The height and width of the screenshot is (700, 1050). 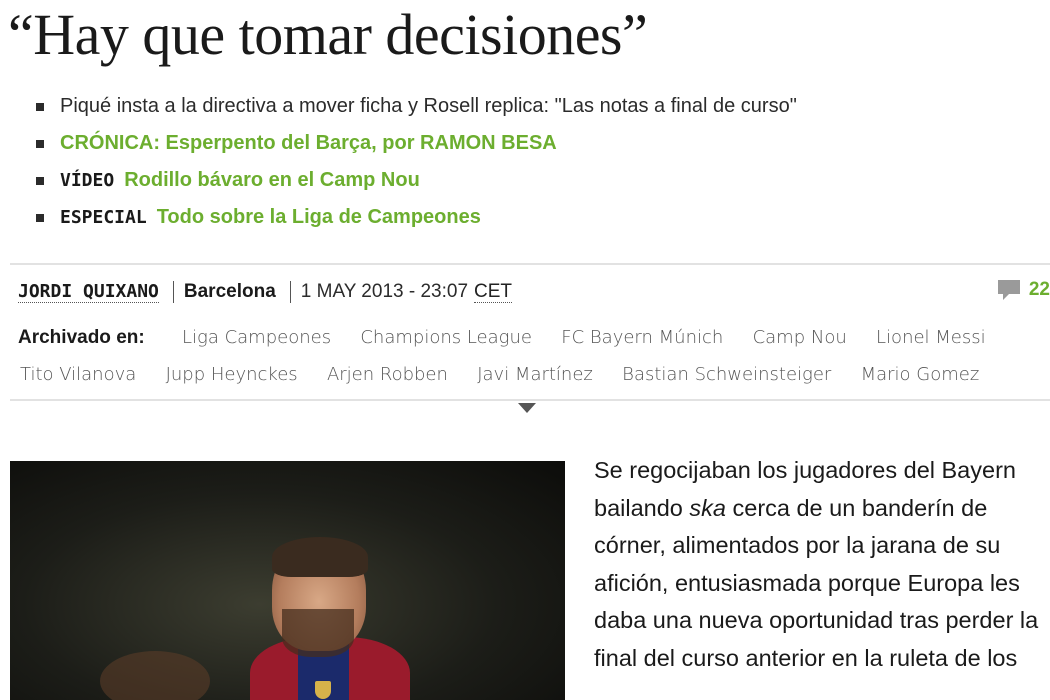 I want to click on byline-date: 1 MAY 2013 - 23:07, so click(x=384, y=291).